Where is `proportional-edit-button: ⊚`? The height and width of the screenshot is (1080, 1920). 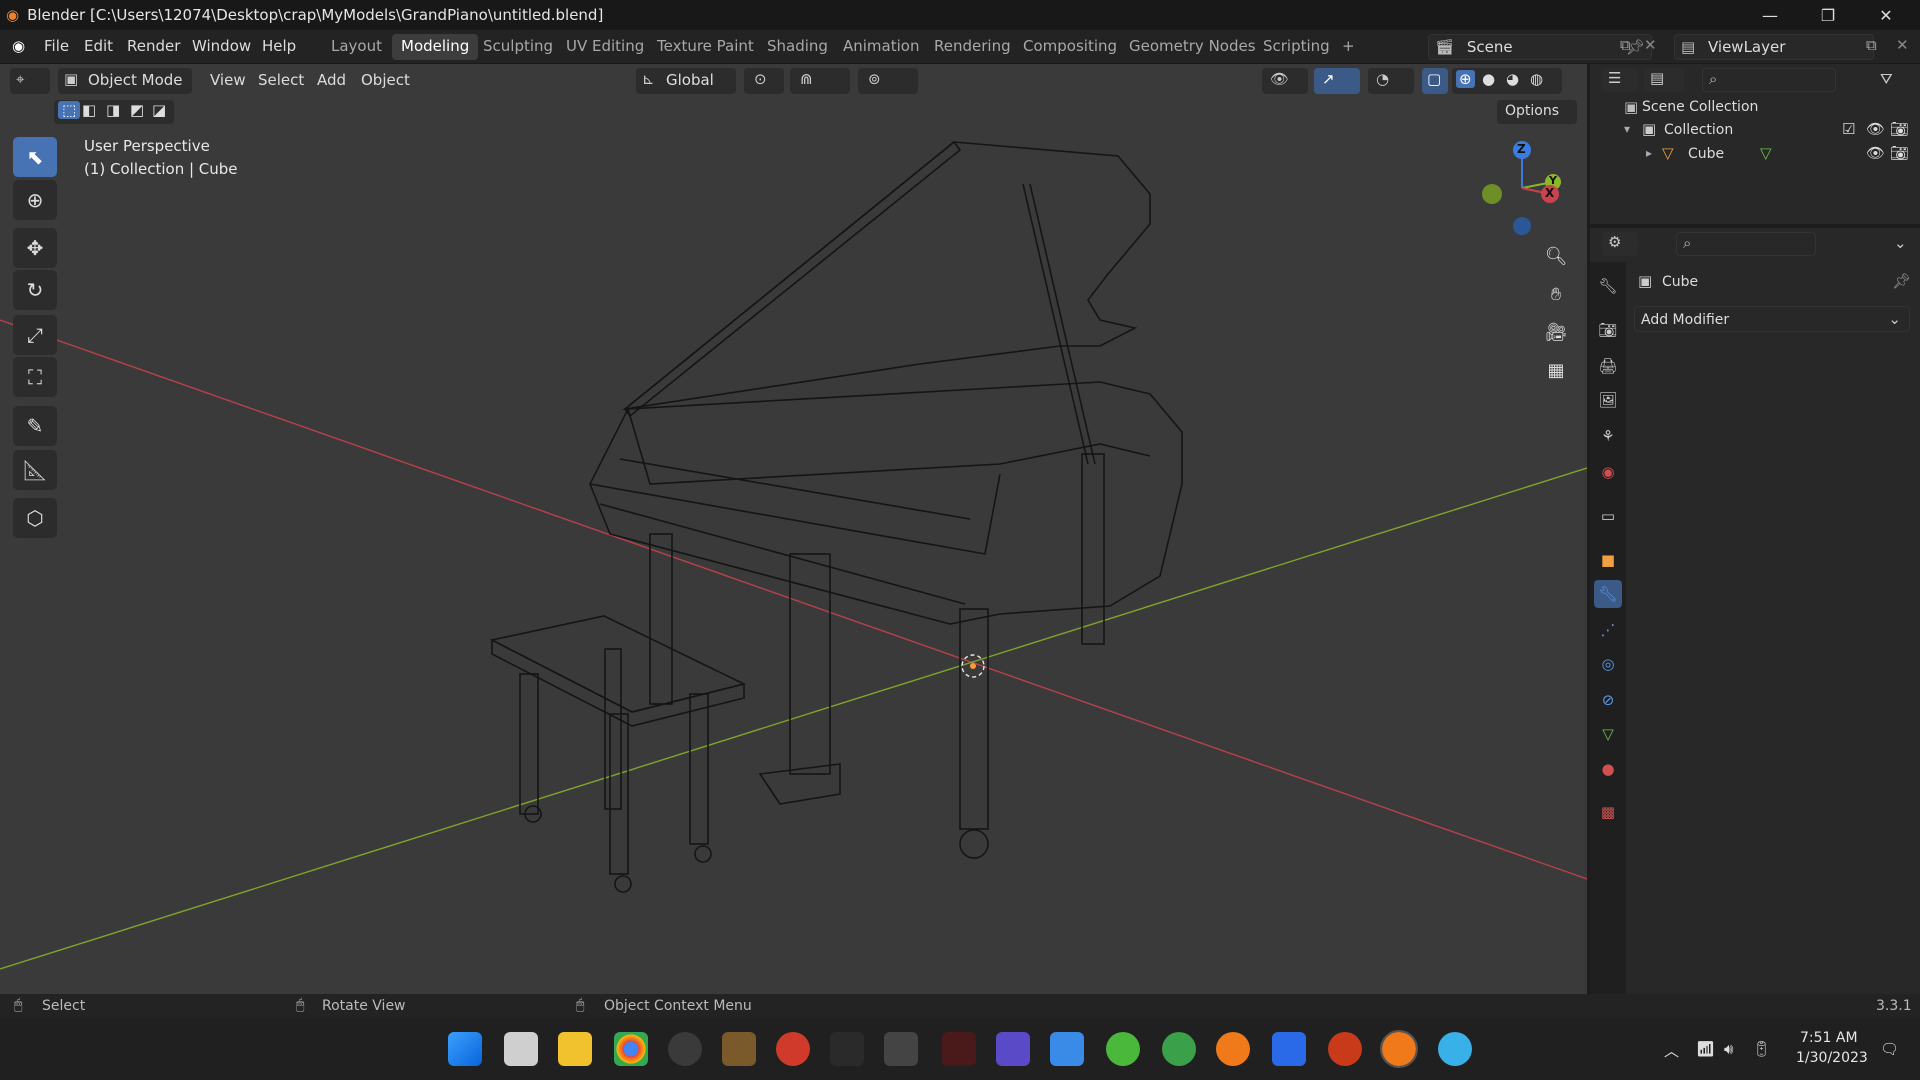 proportional-edit-button: ⊚ is located at coordinates (888, 81).